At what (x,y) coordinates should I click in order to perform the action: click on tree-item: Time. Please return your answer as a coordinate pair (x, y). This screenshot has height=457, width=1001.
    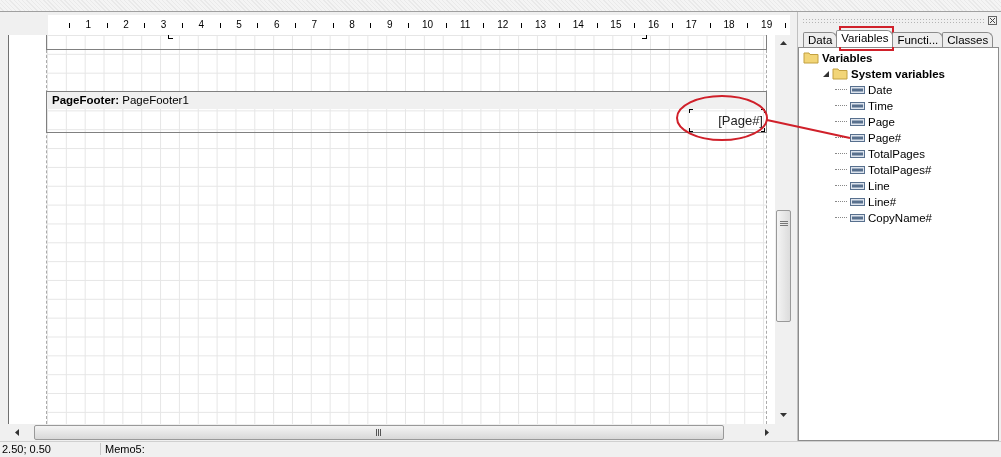
    Looking at the image, I should click on (881, 105).